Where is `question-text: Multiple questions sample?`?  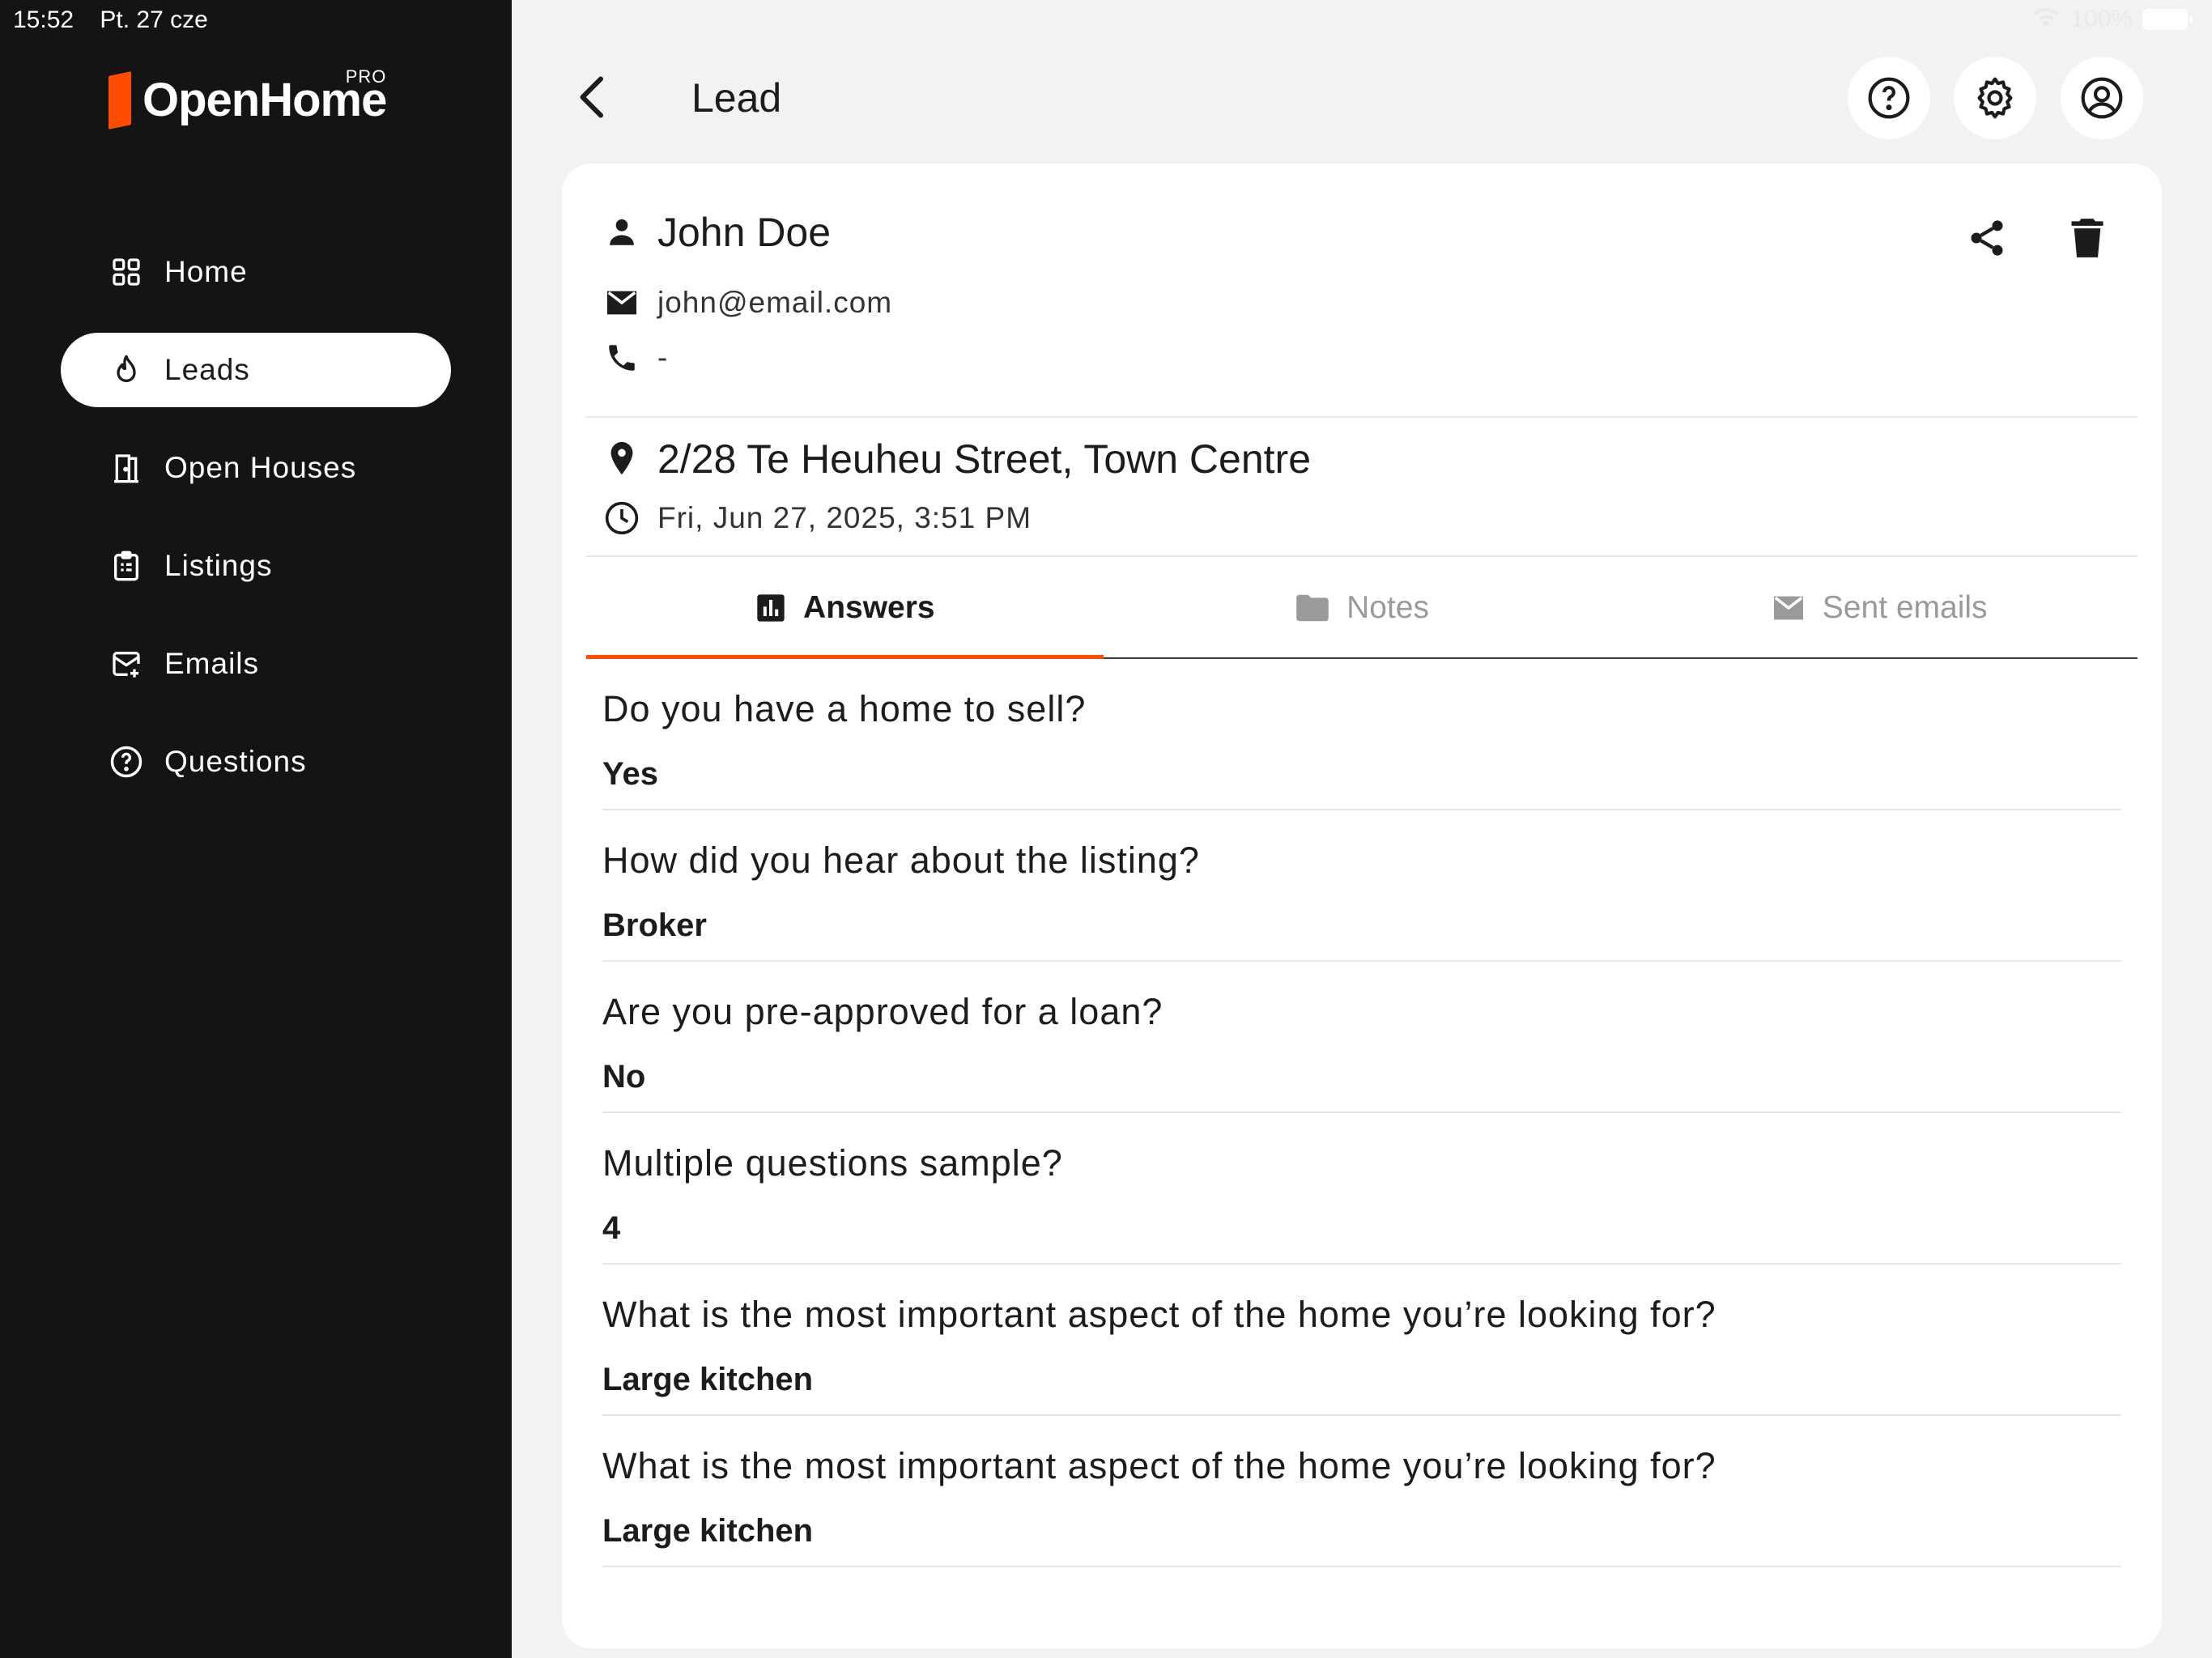 question-text: Multiple questions sample? is located at coordinates (833, 1163).